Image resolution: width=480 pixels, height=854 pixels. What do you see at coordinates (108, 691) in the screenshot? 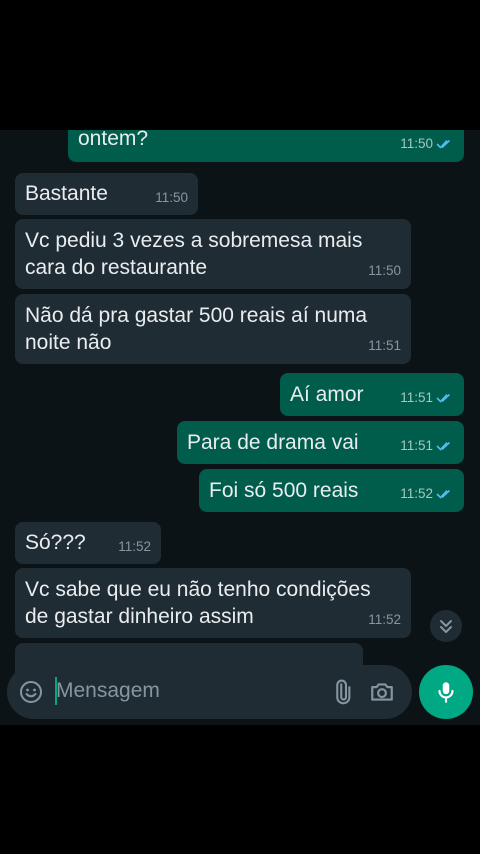
I see `message-input: Mensagem` at bounding box center [108, 691].